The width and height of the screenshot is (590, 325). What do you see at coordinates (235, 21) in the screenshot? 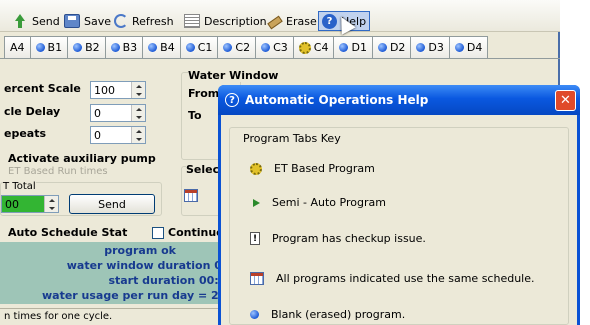
I see `description-label: Description` at bounding box center [235, 21].